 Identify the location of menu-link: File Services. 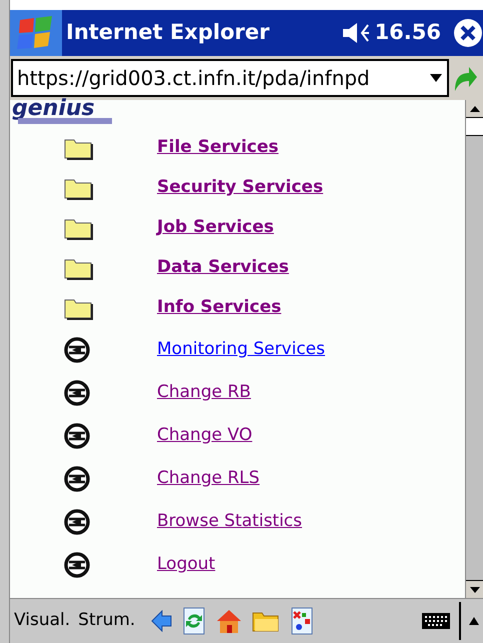
(218, 148).